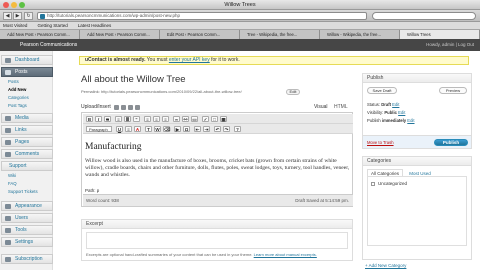 The width and height of the screenshot is (480, 270). Describe the element at coordinates (13, 81) in the screenshot. I see `submenu-posts: Posts` at that location.